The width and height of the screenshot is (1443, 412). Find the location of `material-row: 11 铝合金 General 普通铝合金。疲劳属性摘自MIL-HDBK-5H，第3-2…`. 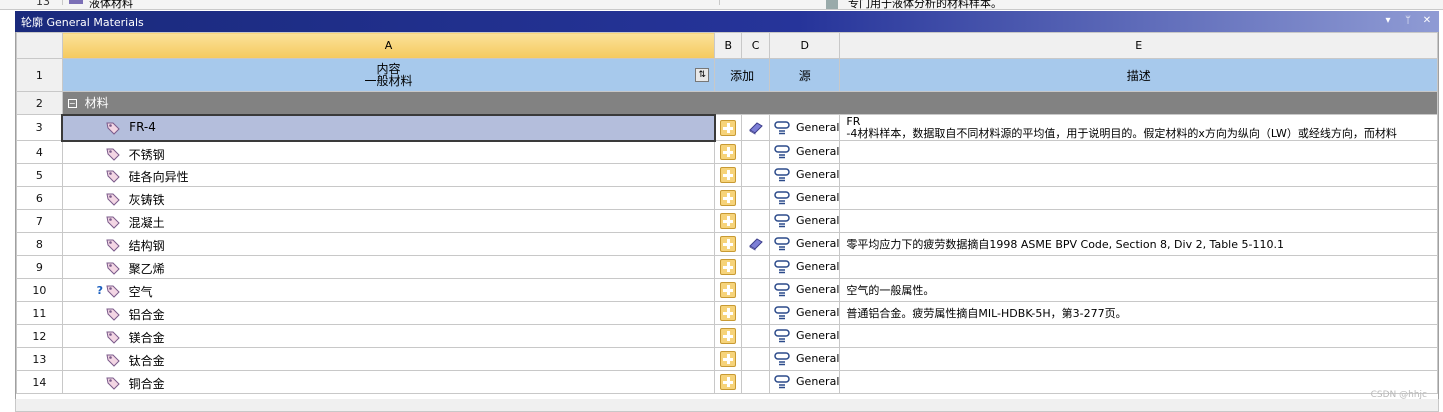

material-row: 11 铝合金 General 普通铝合金。疲劳属性摘自MIL-HDBK-5H，第3-2… is located at coordinates (727, 313).